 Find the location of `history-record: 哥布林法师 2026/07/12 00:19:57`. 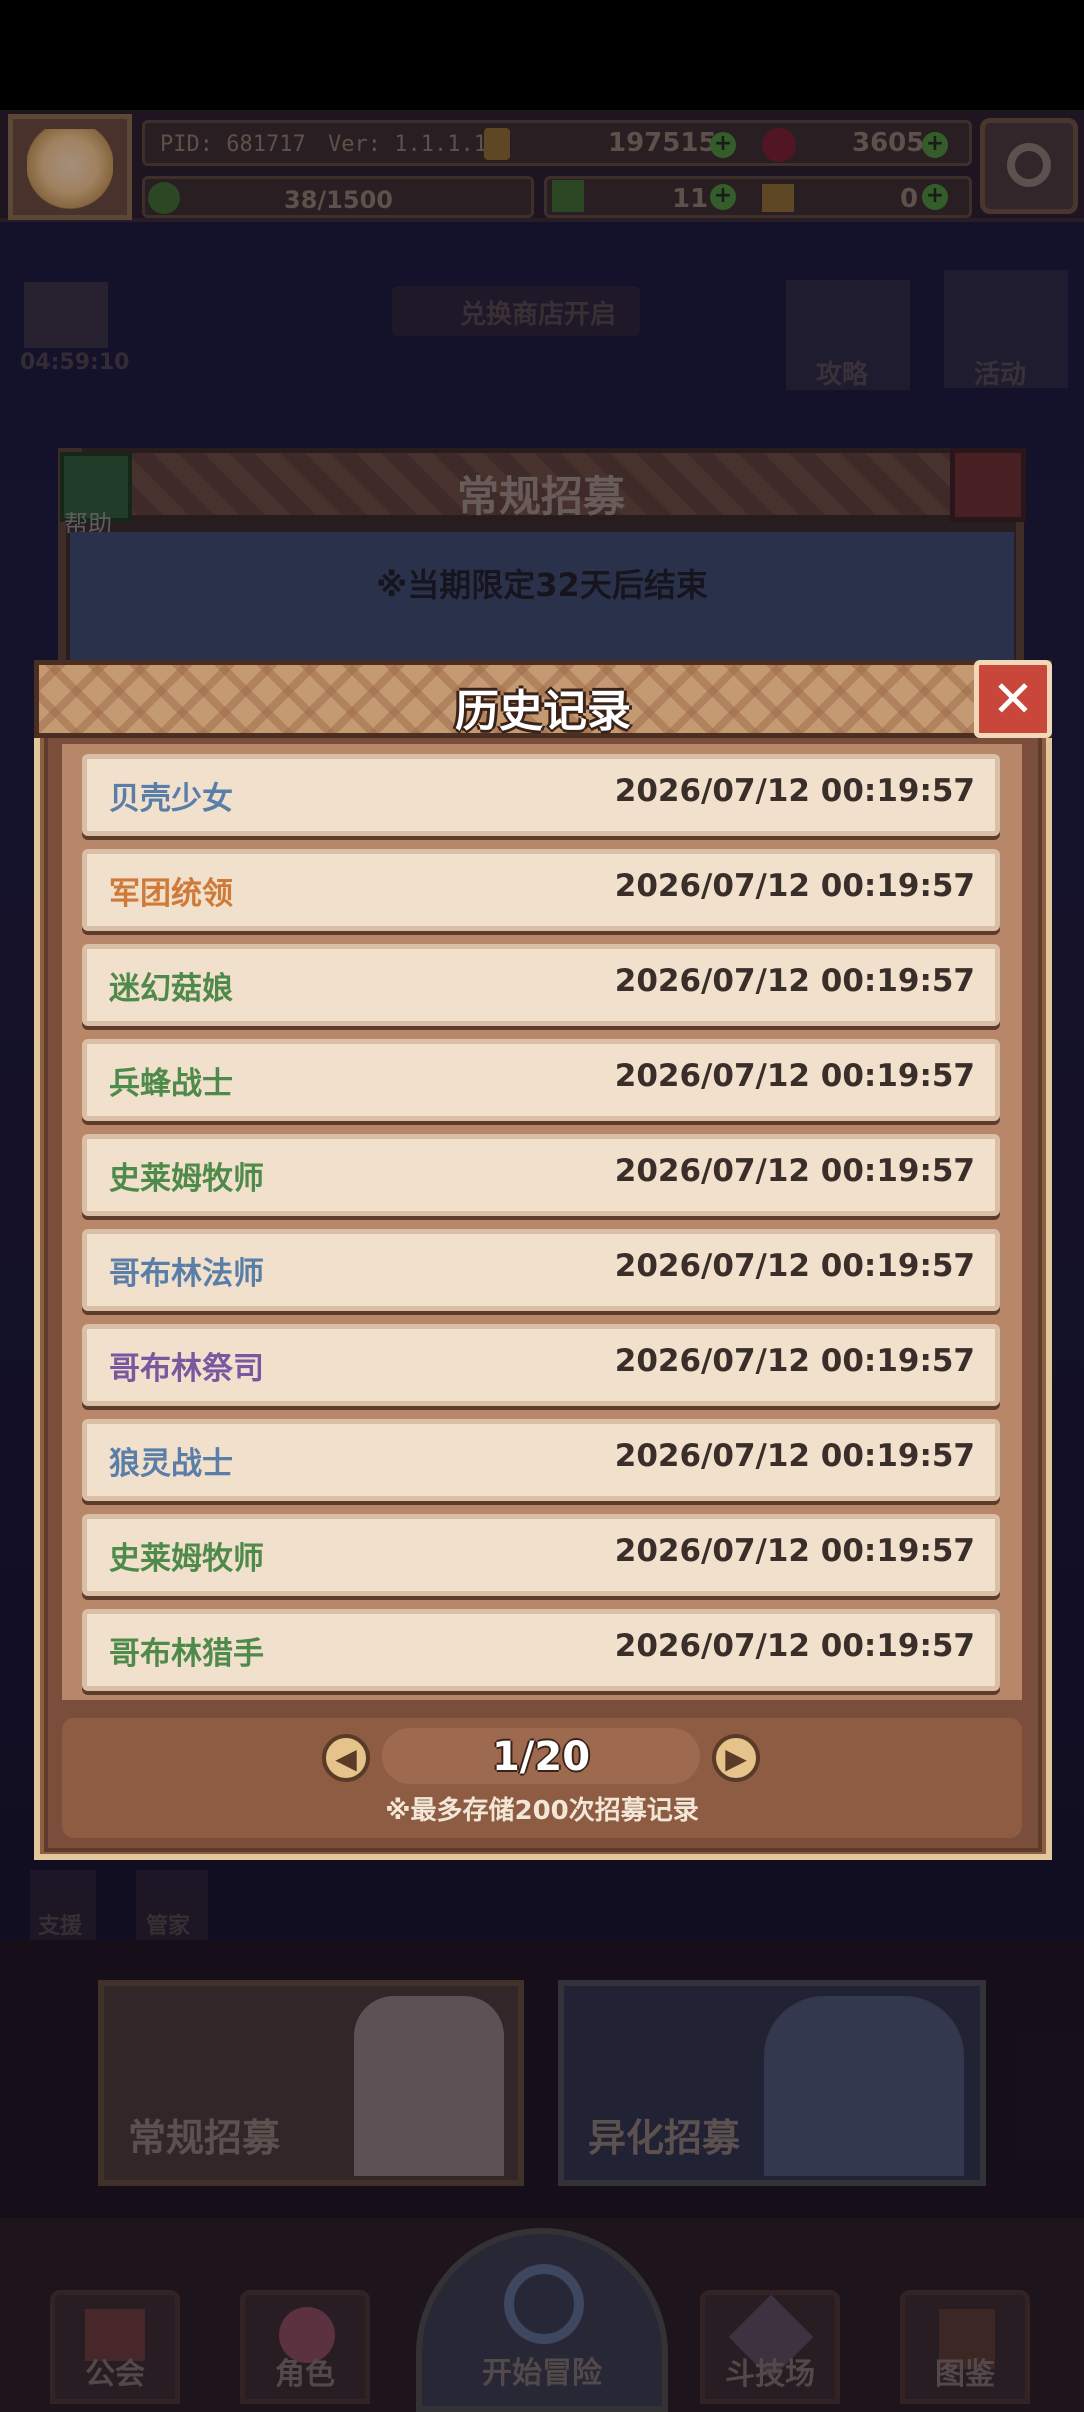

history-record: 哥布林法师 2026/07/12 00:19:57 is located at coordinates (541, 1270).